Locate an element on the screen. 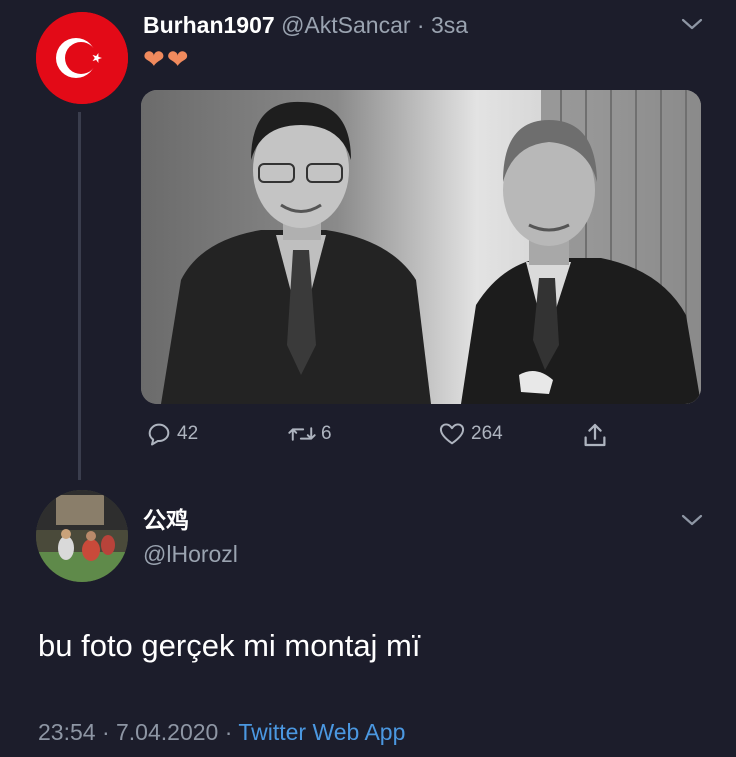 The width and height of the screenshot is (736, 757). timestamp: 23:54 · 7.04.2020 · is located at coordinates (138, 732).